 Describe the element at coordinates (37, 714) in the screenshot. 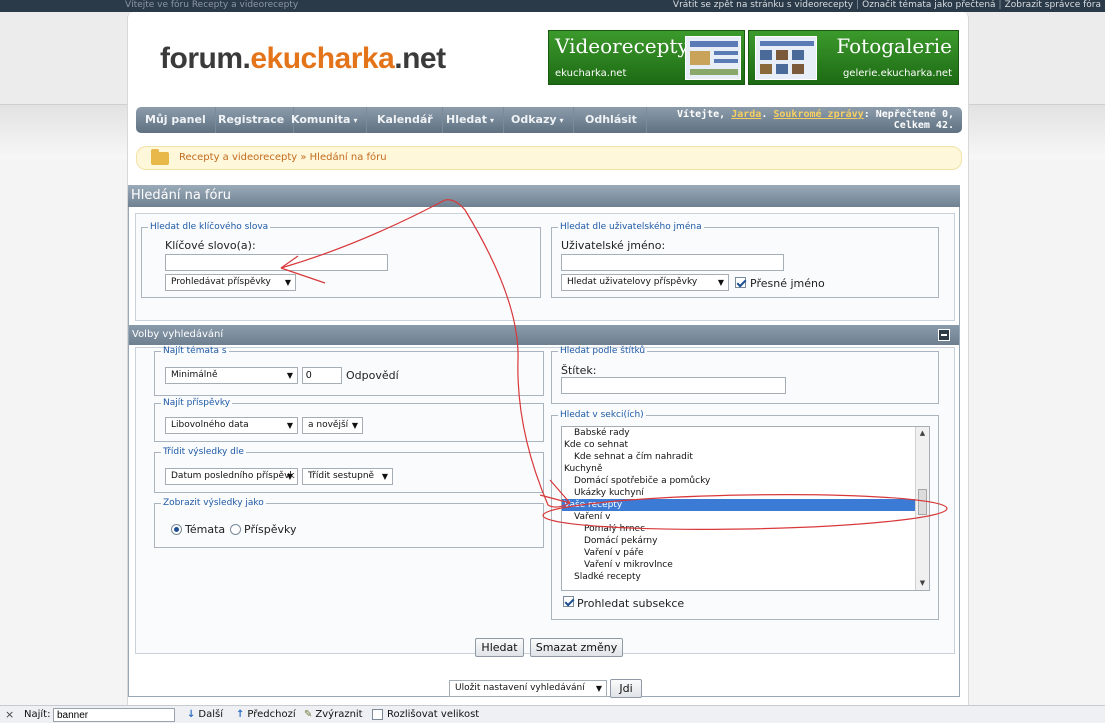

I see `find-label: Najít:` at that location.